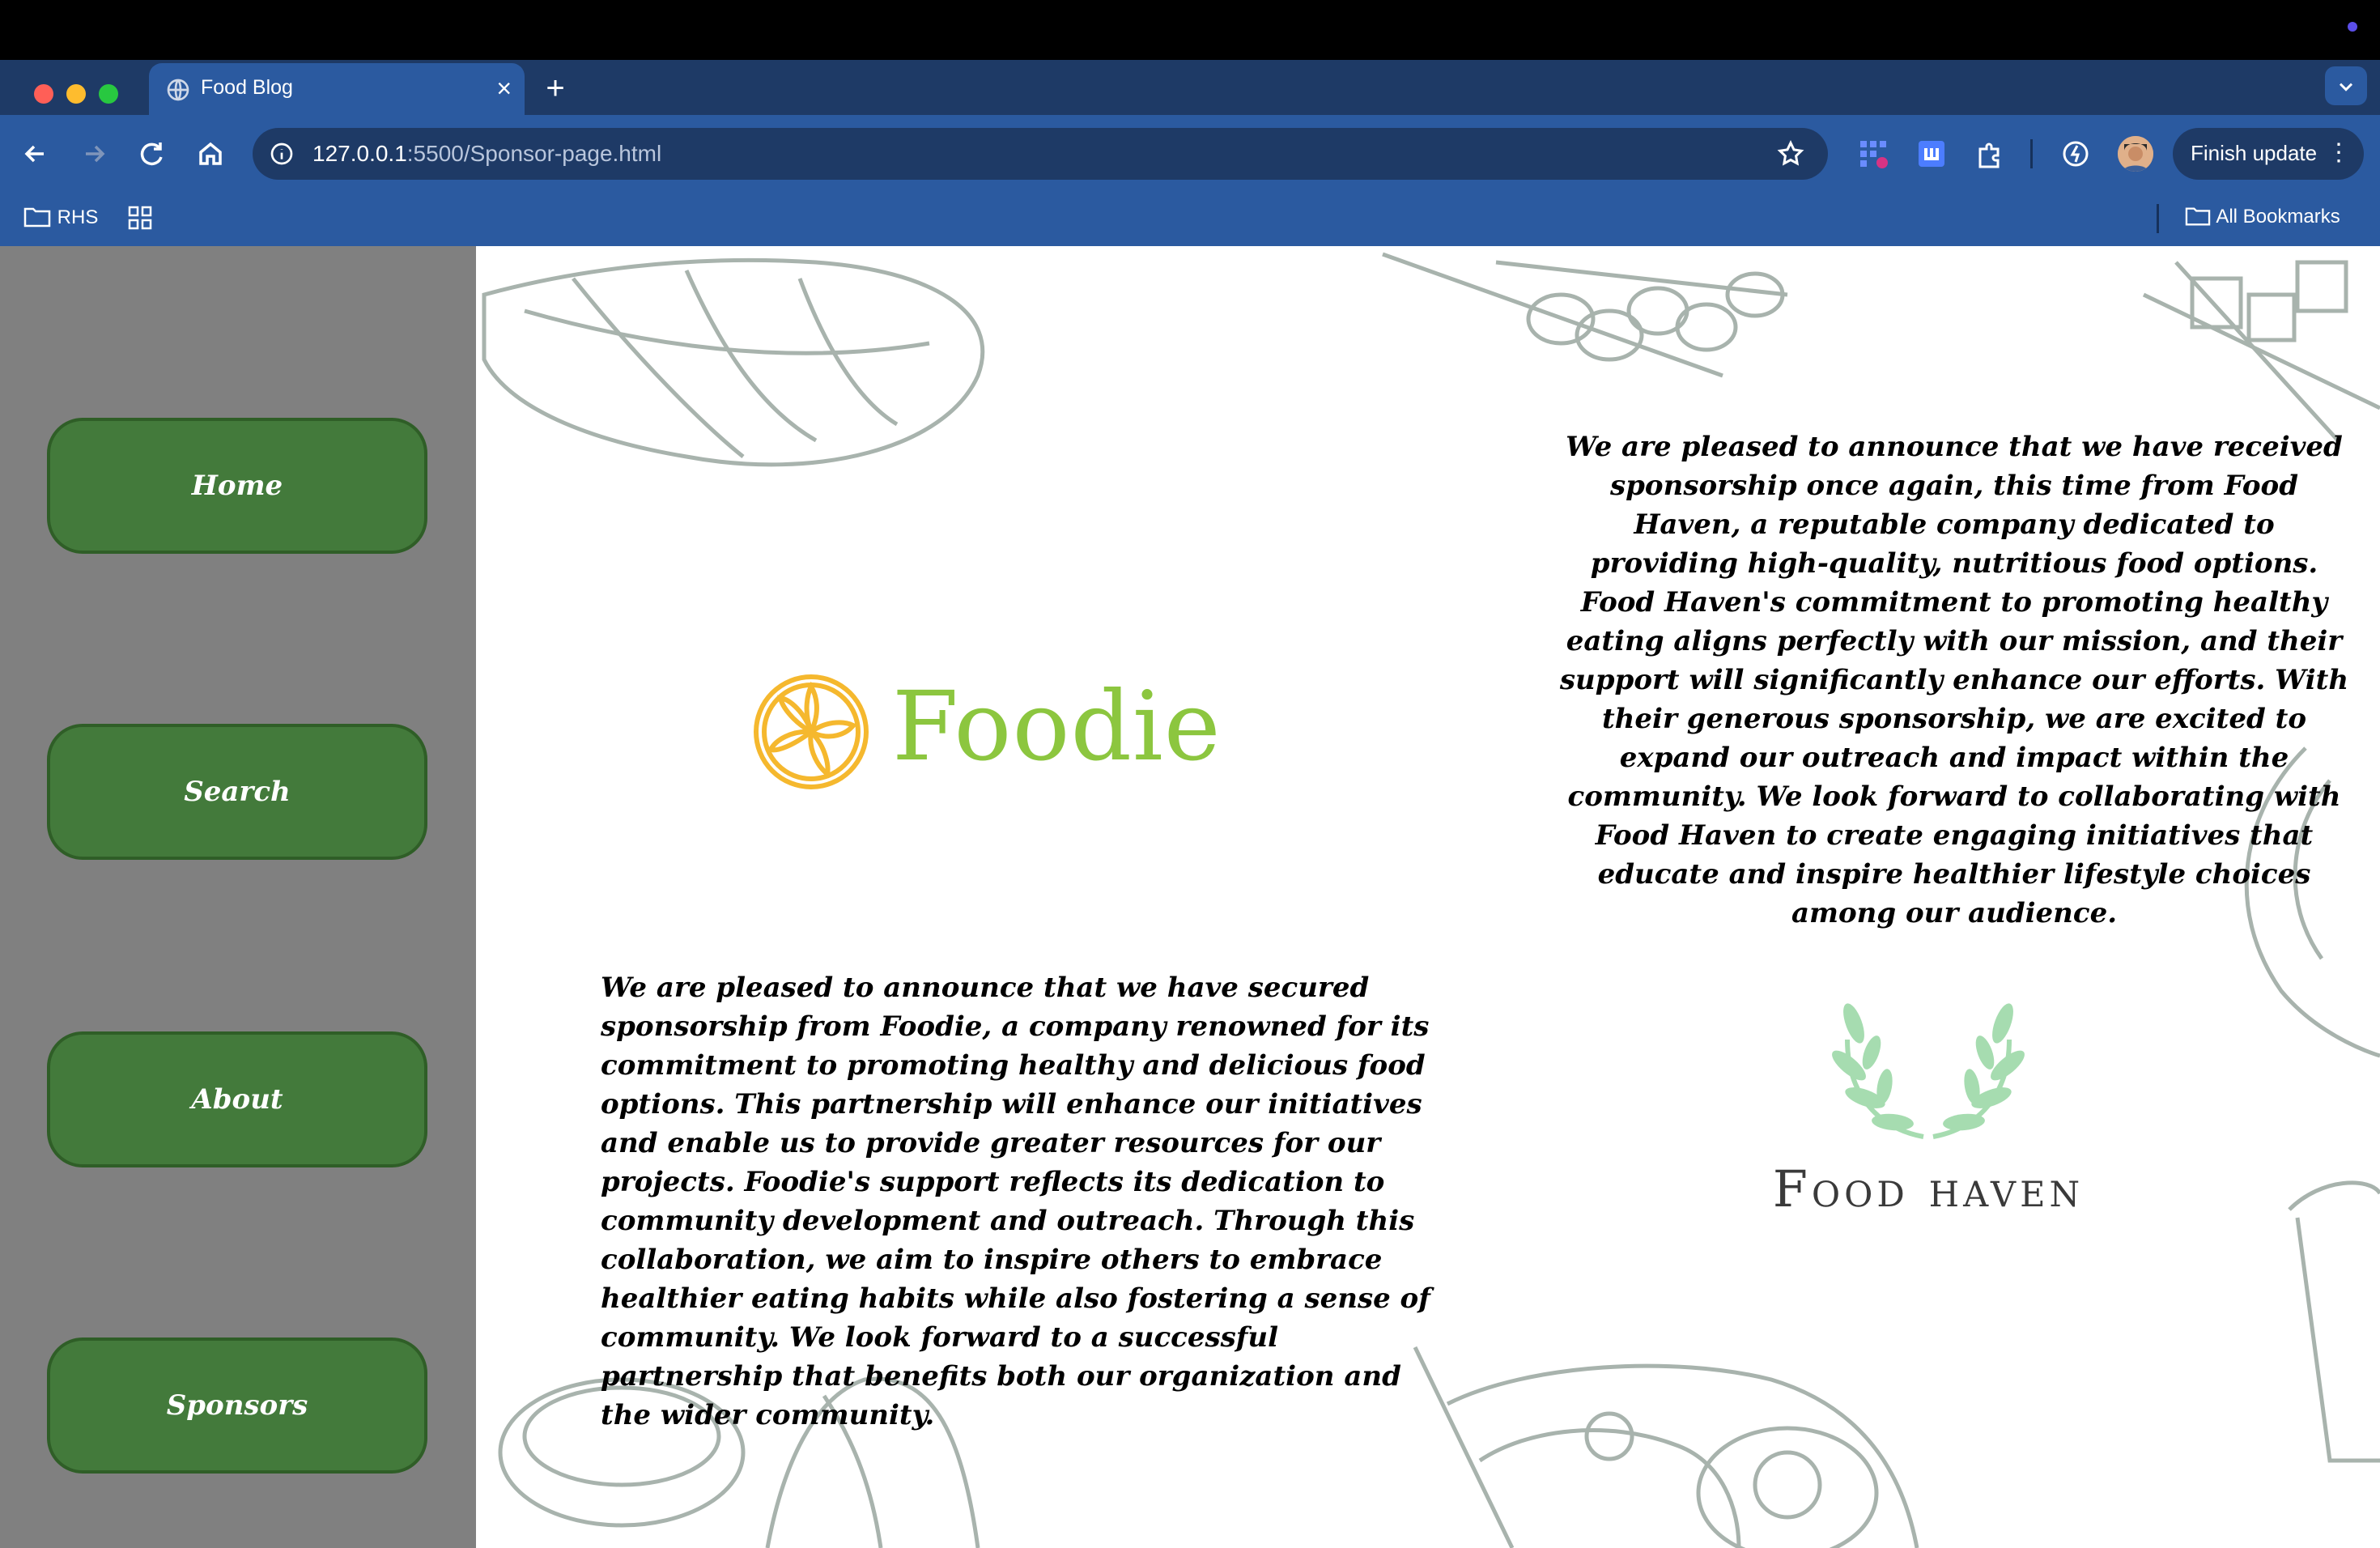 The width and height of the screenshot is (2380, 1548). I want to click on tab-food-blog: Food Blog ×, so click(337, 90).